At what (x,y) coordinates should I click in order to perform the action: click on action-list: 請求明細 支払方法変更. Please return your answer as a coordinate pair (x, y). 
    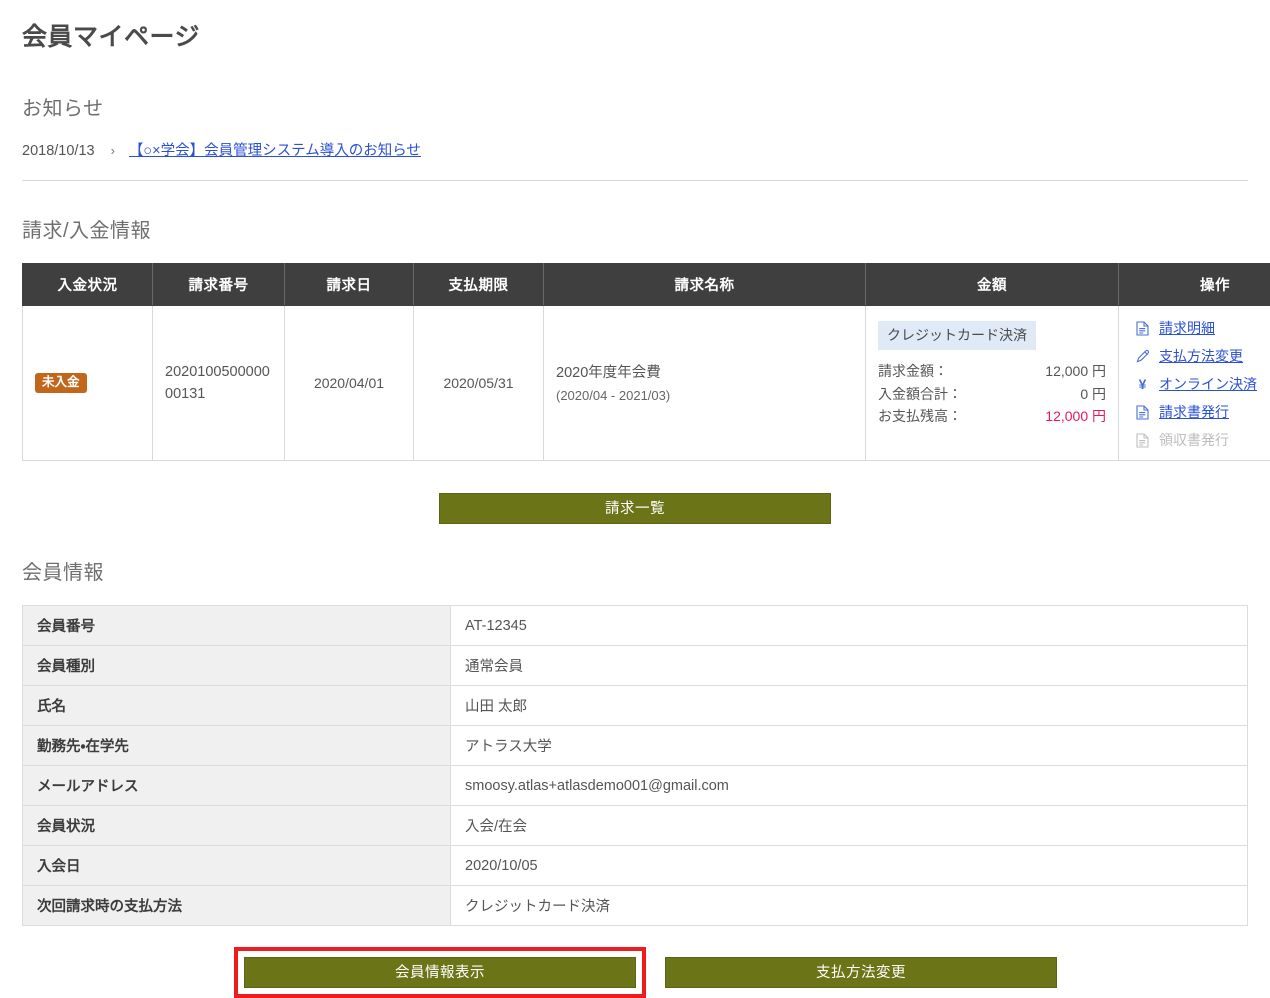
    Looking at the image, I should click on (1200, 383).